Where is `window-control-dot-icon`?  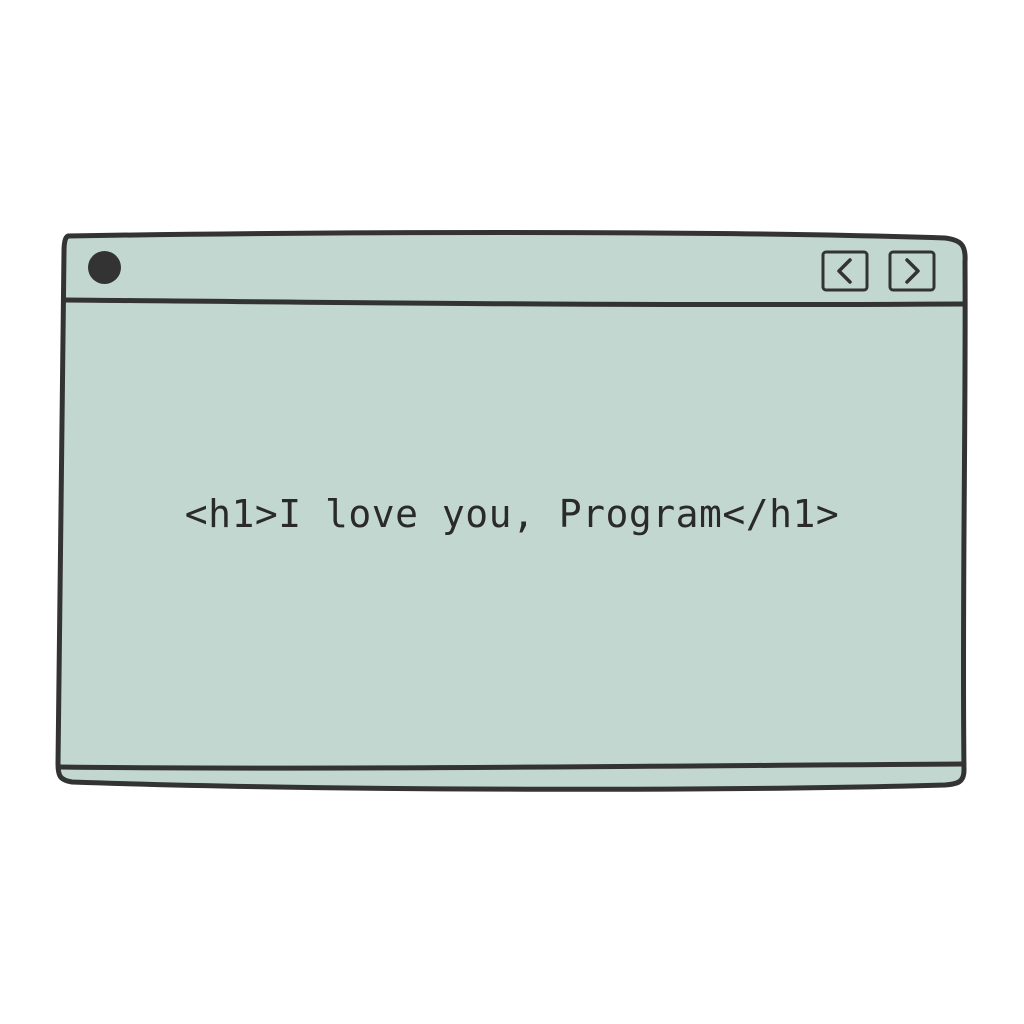 window-control-dot-icon is located at coordinates (104, 267).